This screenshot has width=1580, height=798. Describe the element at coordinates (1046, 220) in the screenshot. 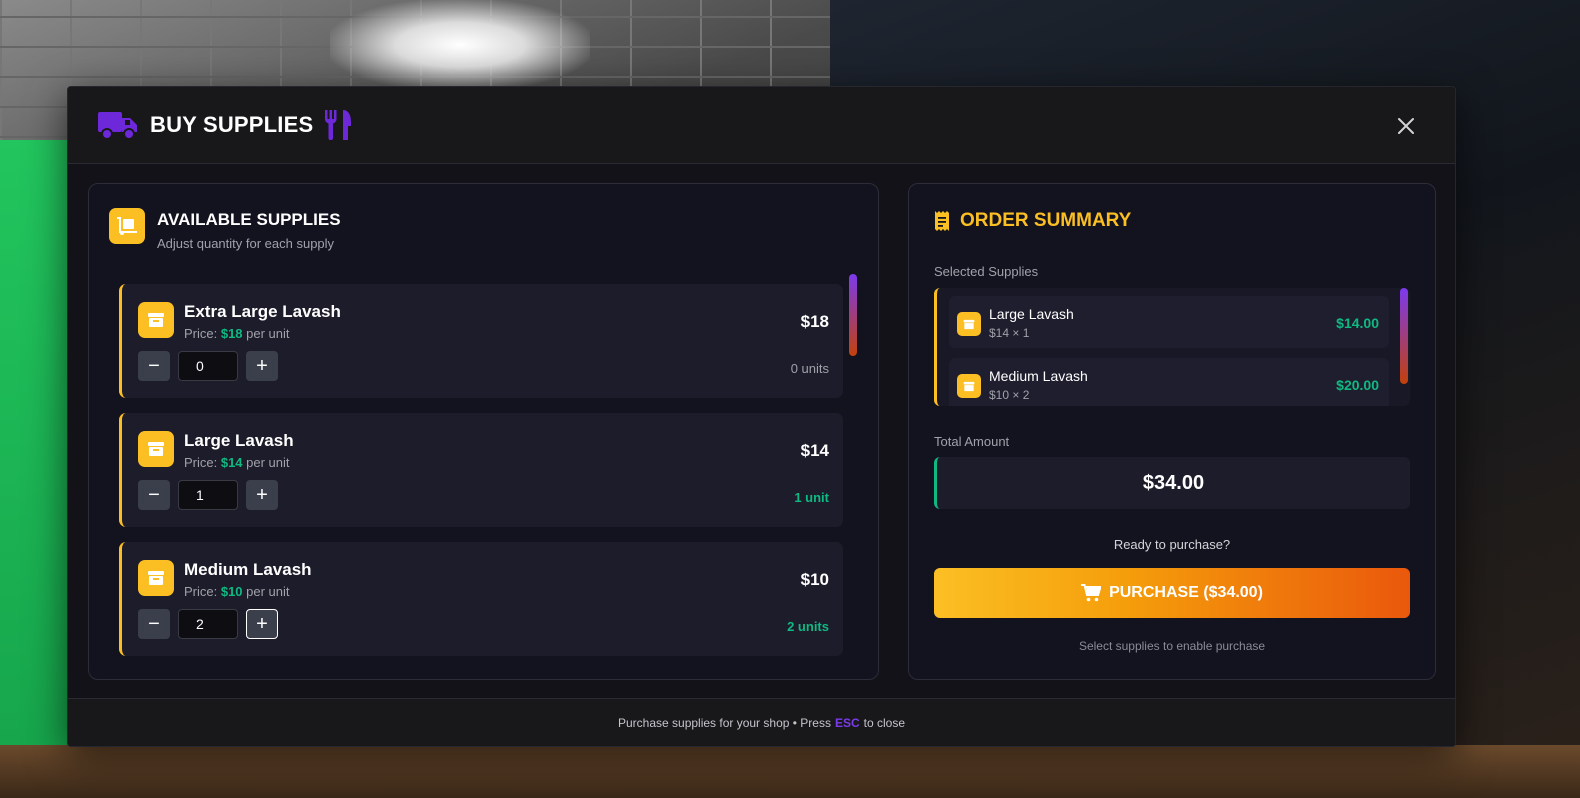

I see `order-summary-title: ORDER SUMMARY` at that location.